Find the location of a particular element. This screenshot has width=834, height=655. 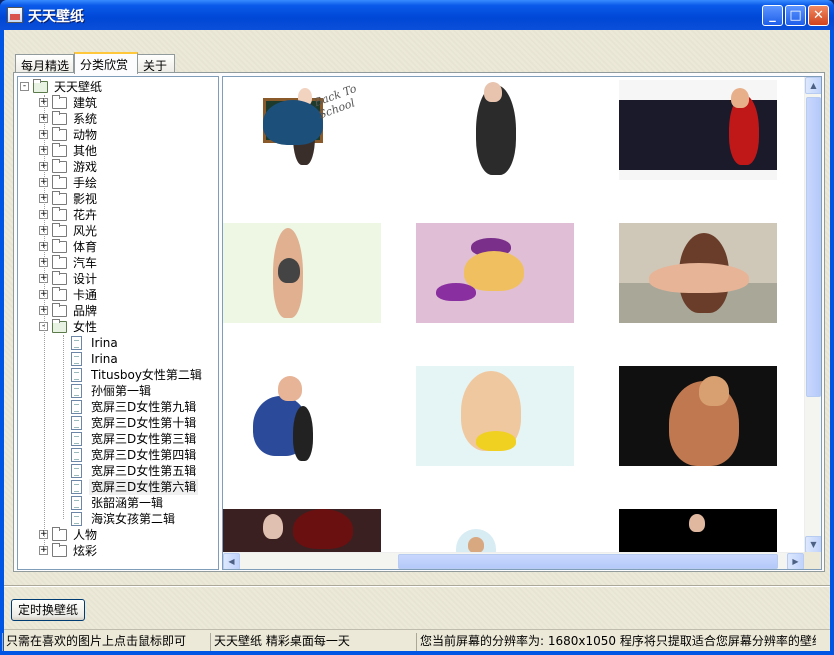

tree-item-label: 花卉 is located at coordinates (85, 215).